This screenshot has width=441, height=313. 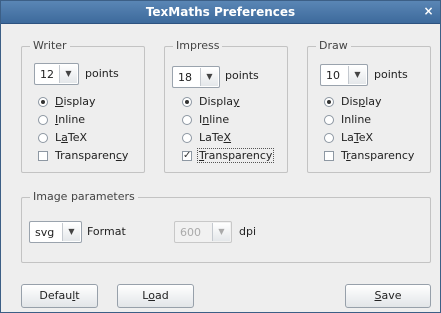 I want to click on load-button-label: Load, so click(x=155, y=295).